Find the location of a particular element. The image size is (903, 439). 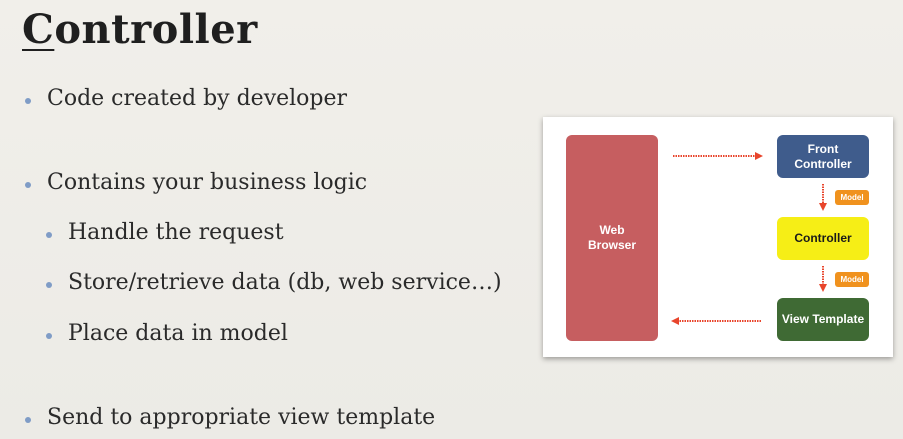

bullet-item: Code created by developer is located at coordinates (186, 98).